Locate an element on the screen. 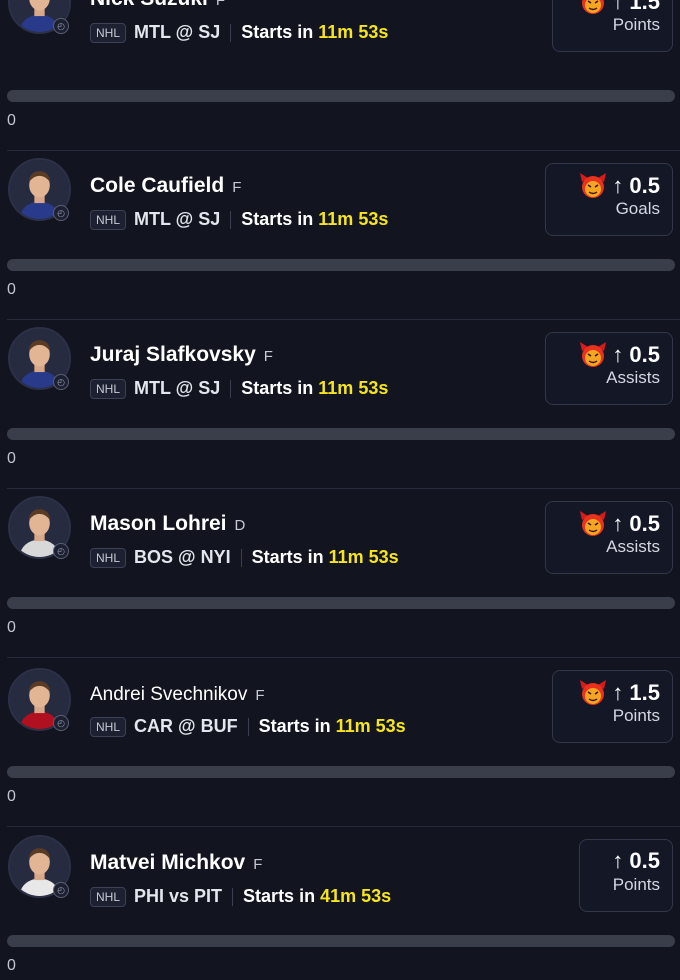  player-name: Mason Lohrei is located at coordinates (158, 524).